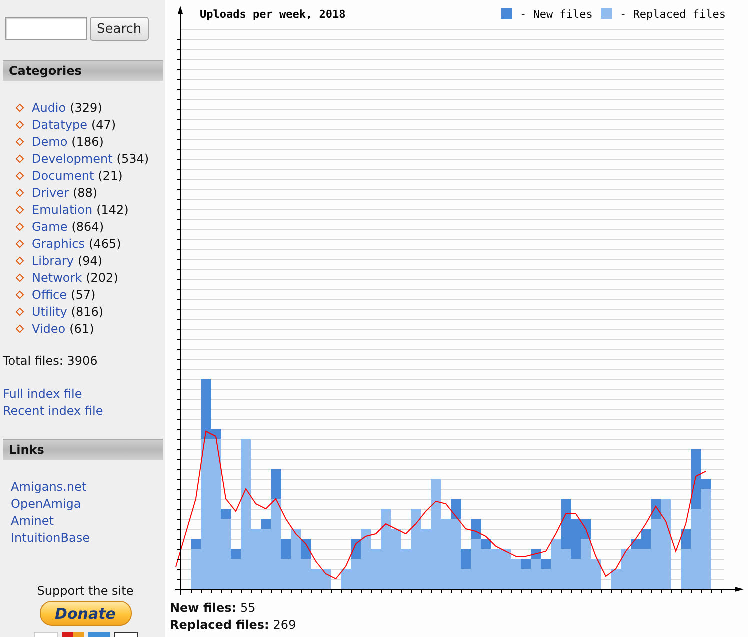  Describe the element at coordinates (86, 107) in the screenshot. I see `category-count: (329)` at that location.